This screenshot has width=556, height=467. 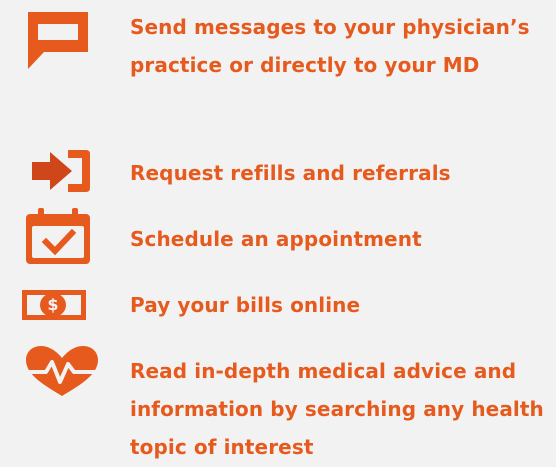 I want to click on feature-appointment-text: Schedule an appointment, so click(x=276, y=239).